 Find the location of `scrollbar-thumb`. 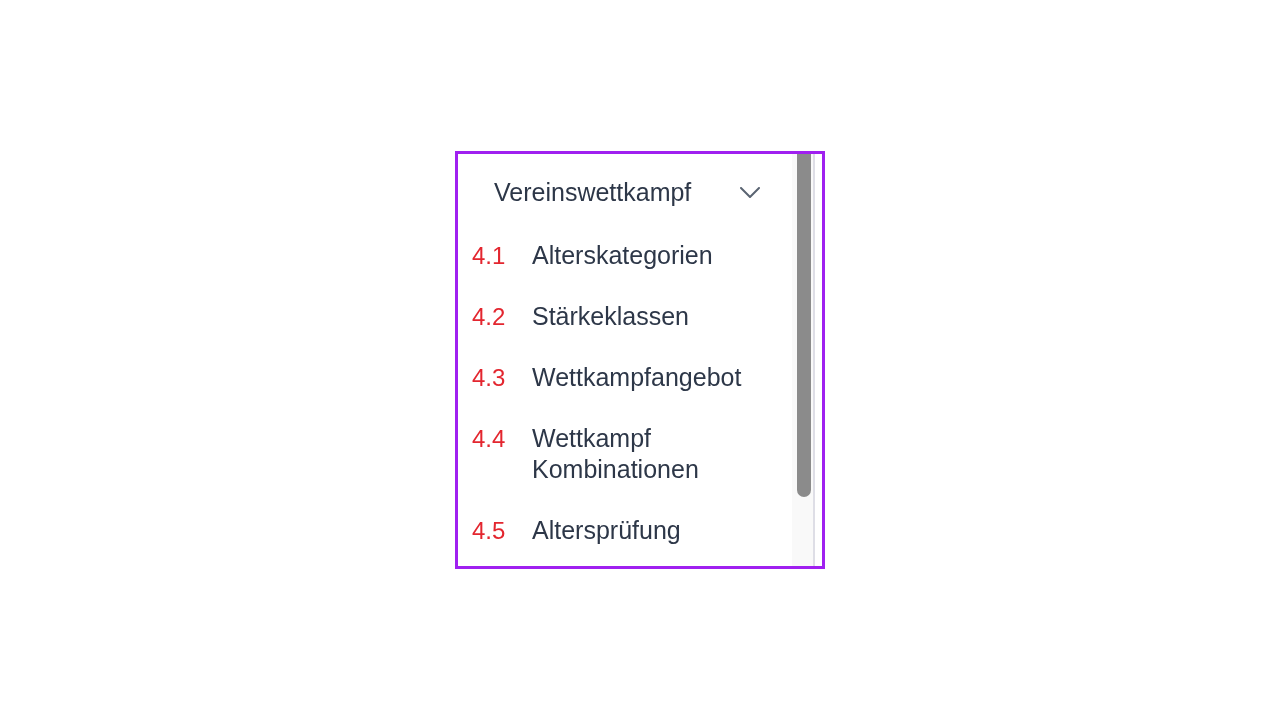

scrollbar-thumb is located at coordinates (804, 325).